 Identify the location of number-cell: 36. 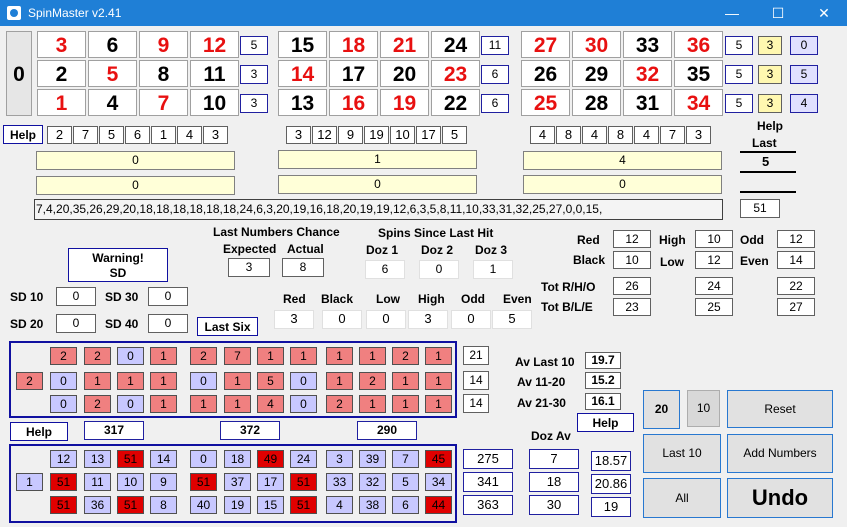
(698, 44).